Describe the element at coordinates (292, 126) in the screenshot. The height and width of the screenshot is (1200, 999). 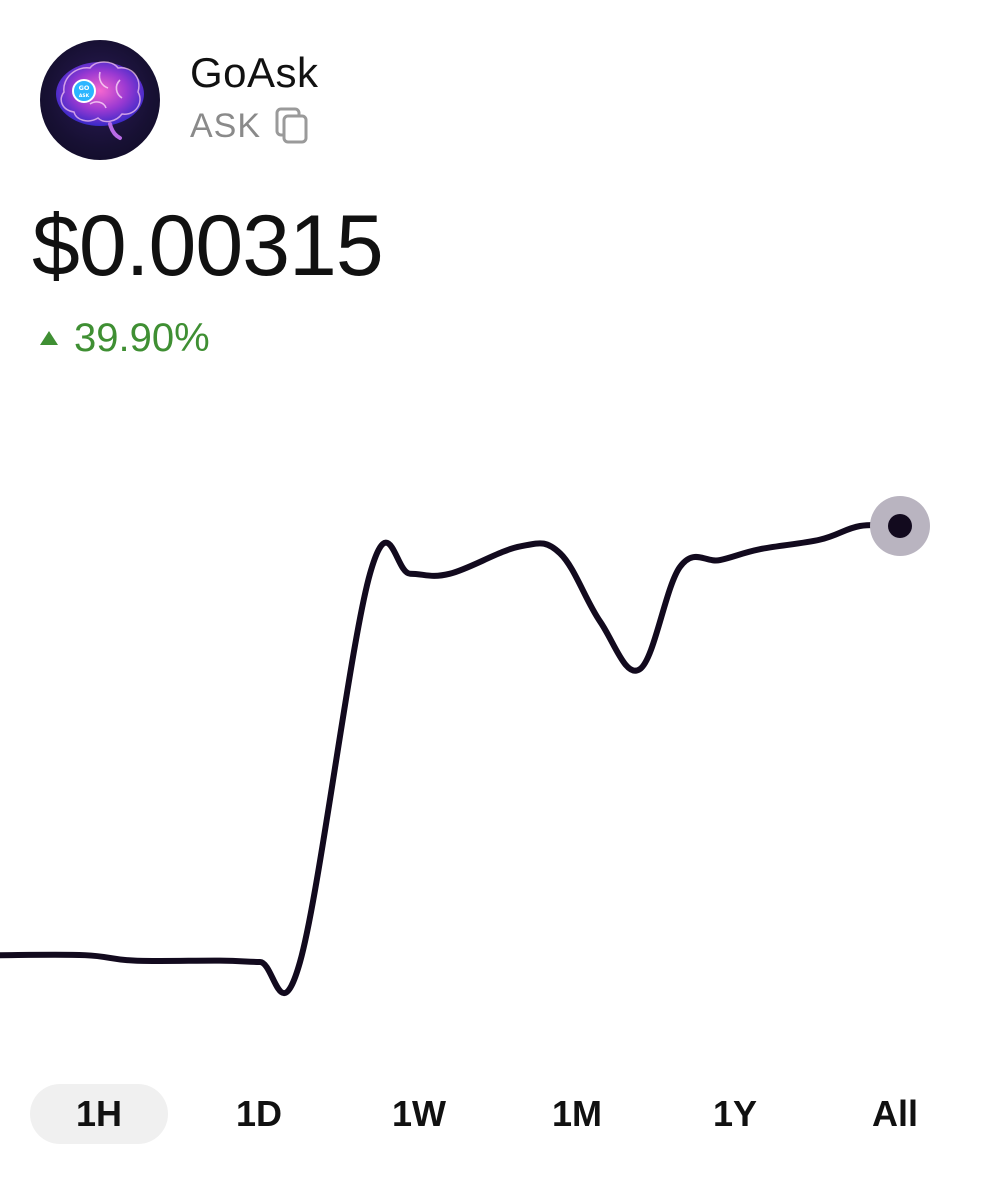
I see `copy-icon` at that location.